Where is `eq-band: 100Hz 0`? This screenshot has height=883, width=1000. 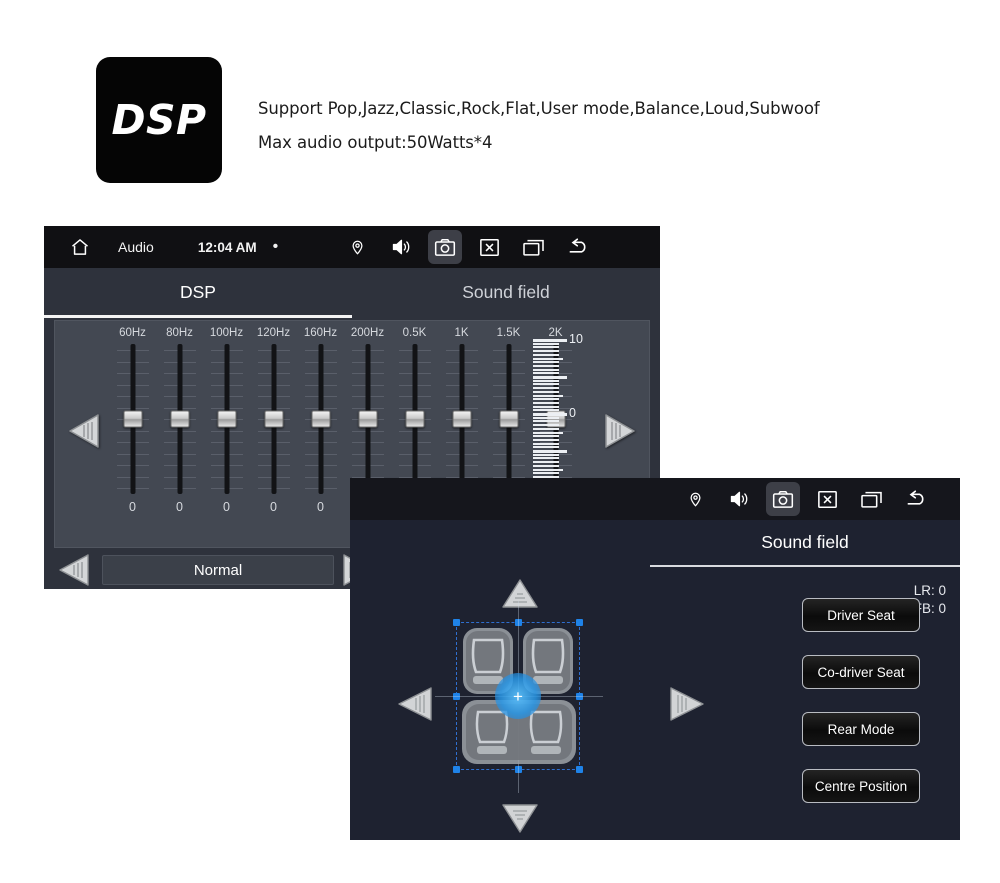
eq-band: 100Hz 0 is located at coordinates (226, 440).